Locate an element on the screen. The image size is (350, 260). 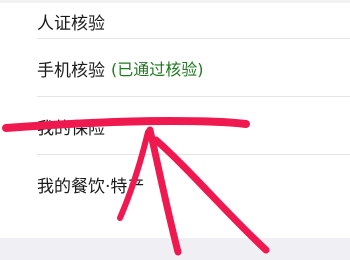
list-item-label: 手机核验 is located at coordinates (71, 70).